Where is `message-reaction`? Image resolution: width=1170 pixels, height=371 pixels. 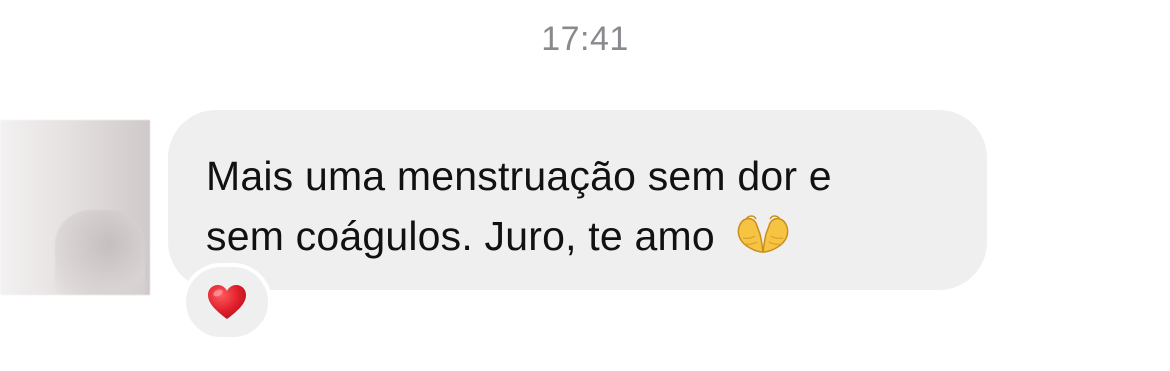 message-reaction is located at coordinates (227, 302).